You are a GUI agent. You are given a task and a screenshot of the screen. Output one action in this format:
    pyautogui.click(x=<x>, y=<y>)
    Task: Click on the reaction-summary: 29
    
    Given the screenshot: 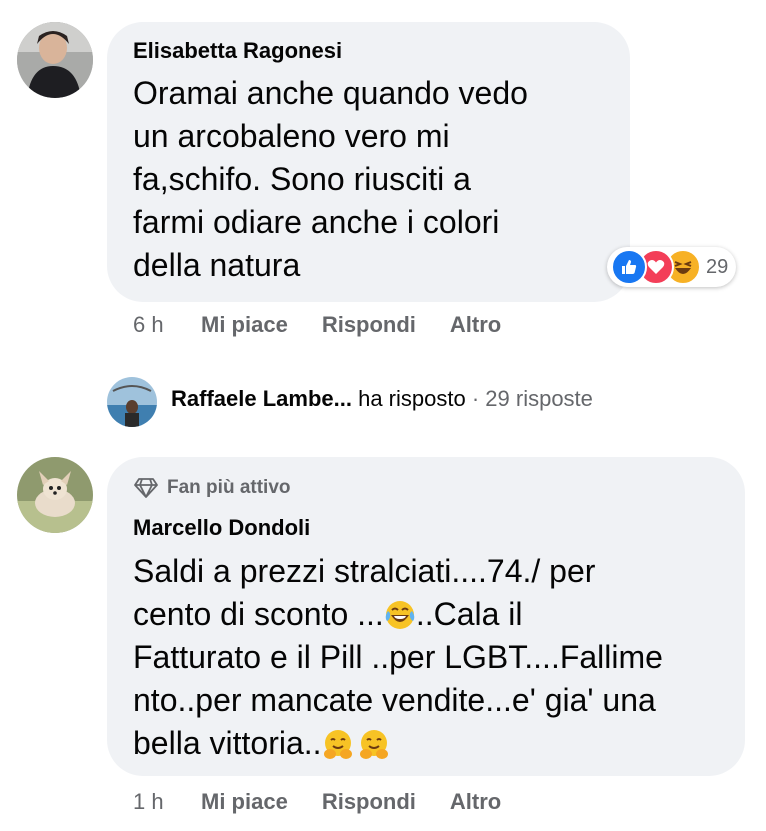 What is the action you would take?
    pyautogui.click(x=672, y=267)
    